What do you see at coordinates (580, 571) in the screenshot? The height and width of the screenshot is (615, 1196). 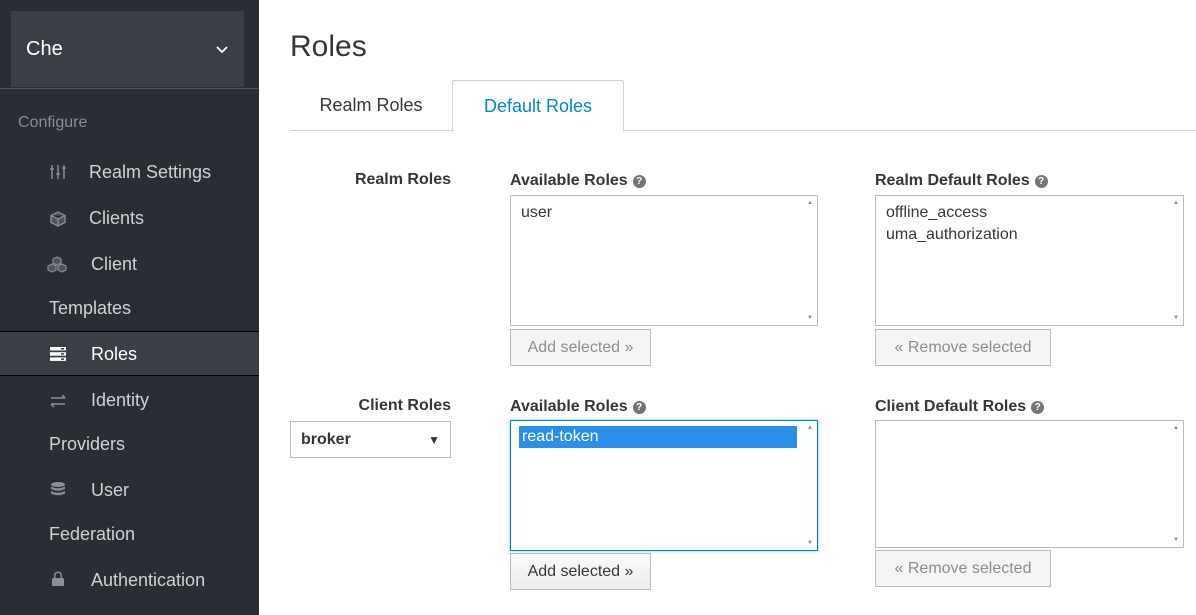 I see `client-add-selected-button: Add selected »` at bounding box center [580, 571].